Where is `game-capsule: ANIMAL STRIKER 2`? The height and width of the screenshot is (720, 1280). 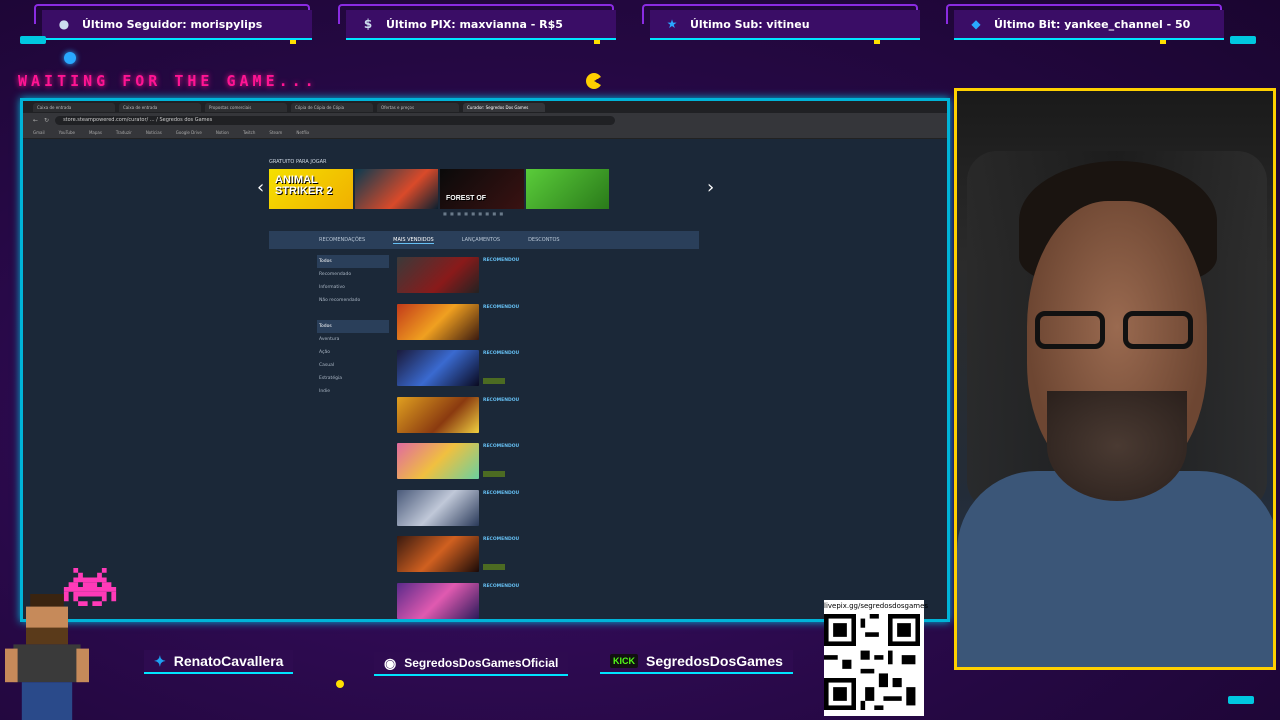
game-capsule: ANIMAL STRIKER 2 is located at coordinates (311, 189).